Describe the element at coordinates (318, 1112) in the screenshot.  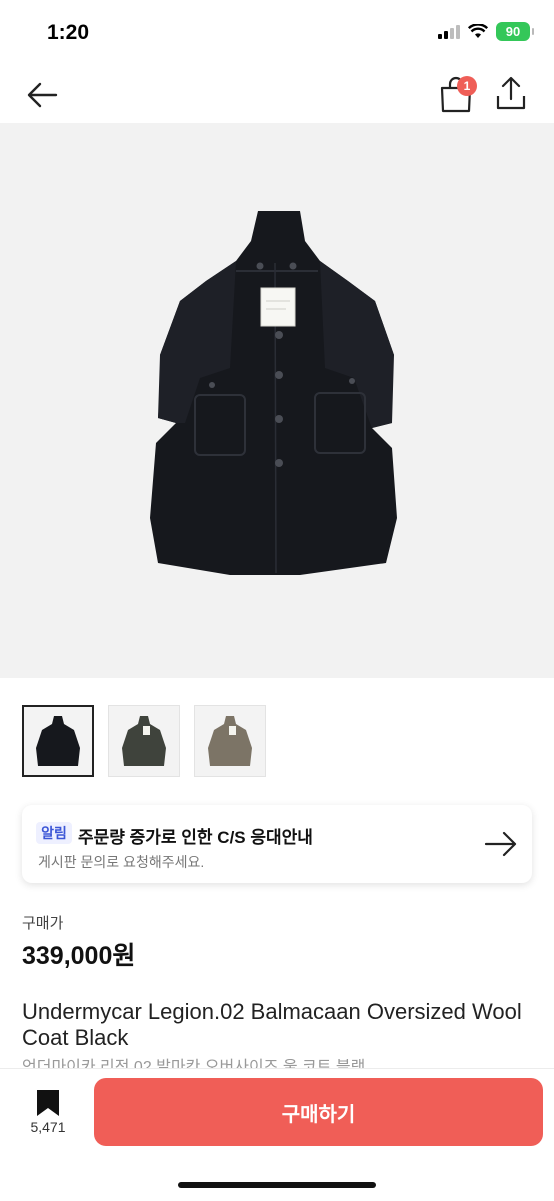
I see `buy-button: 구매하기` at that location.